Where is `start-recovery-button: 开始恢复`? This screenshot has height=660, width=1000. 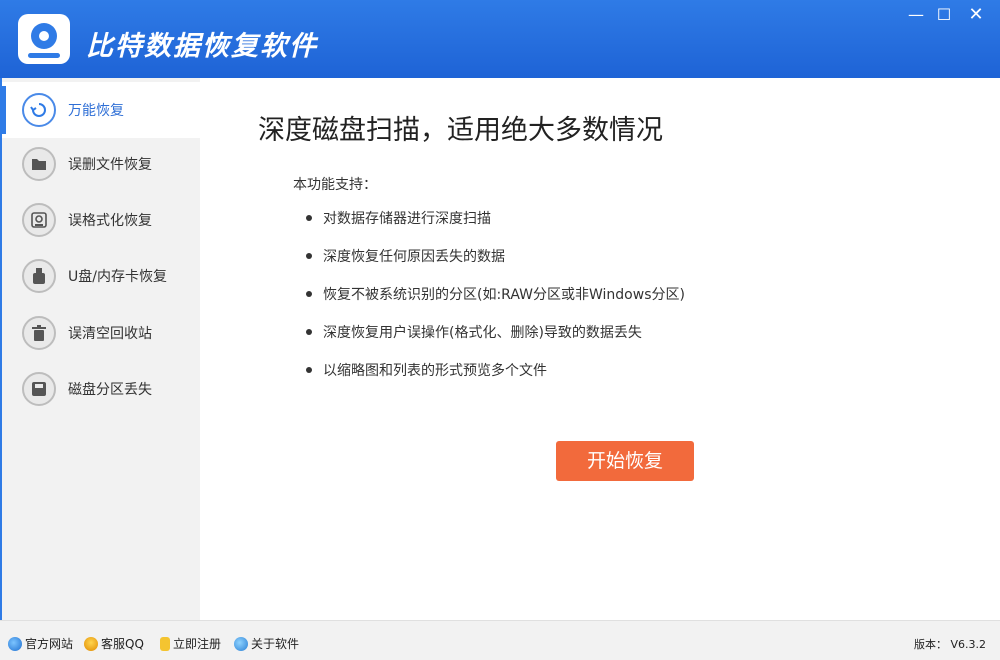 start-recovery-button: 开始恢复 is located at coordinates (625, 461).